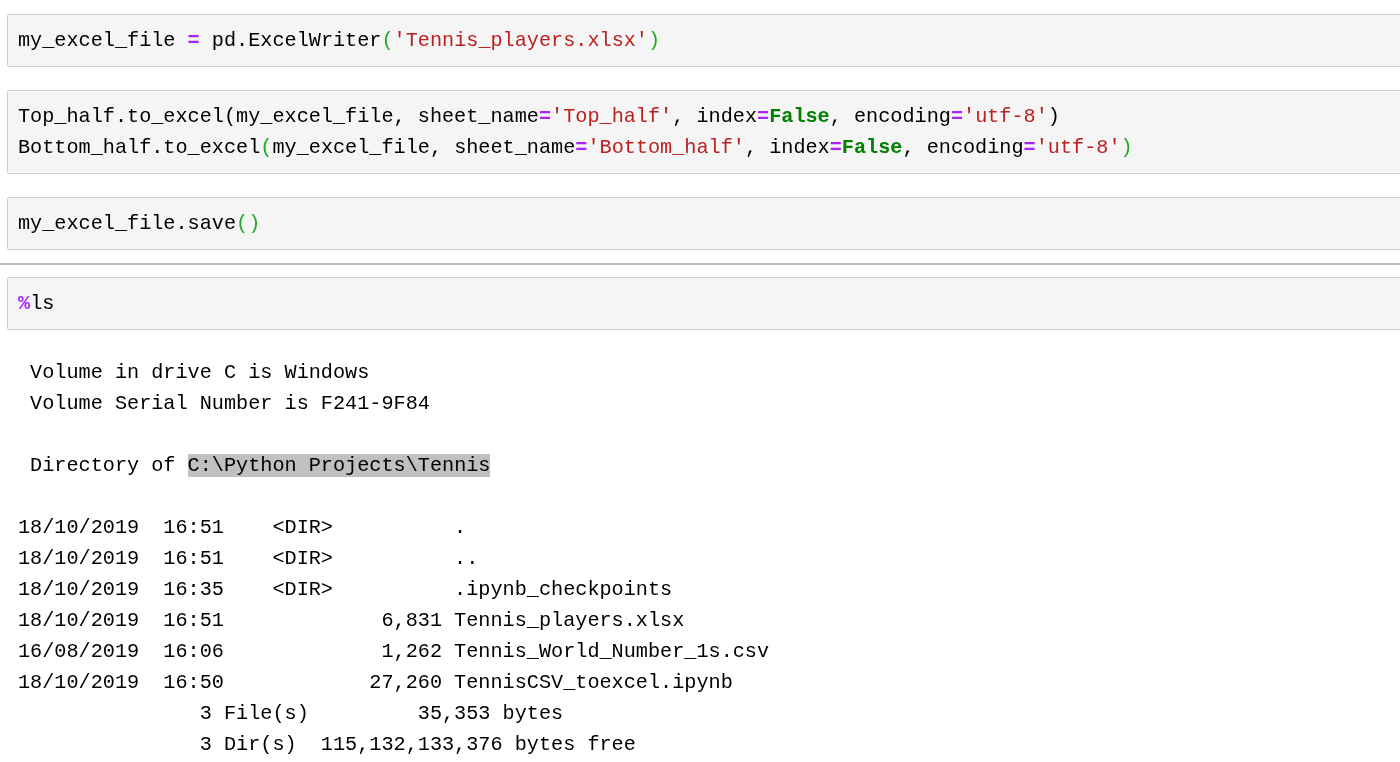 Image resolution: width=1400 pixels, height=762 pixels. I want to click on output-line: Directory of C:\Python Projects\Tennis, so click(260, 466).